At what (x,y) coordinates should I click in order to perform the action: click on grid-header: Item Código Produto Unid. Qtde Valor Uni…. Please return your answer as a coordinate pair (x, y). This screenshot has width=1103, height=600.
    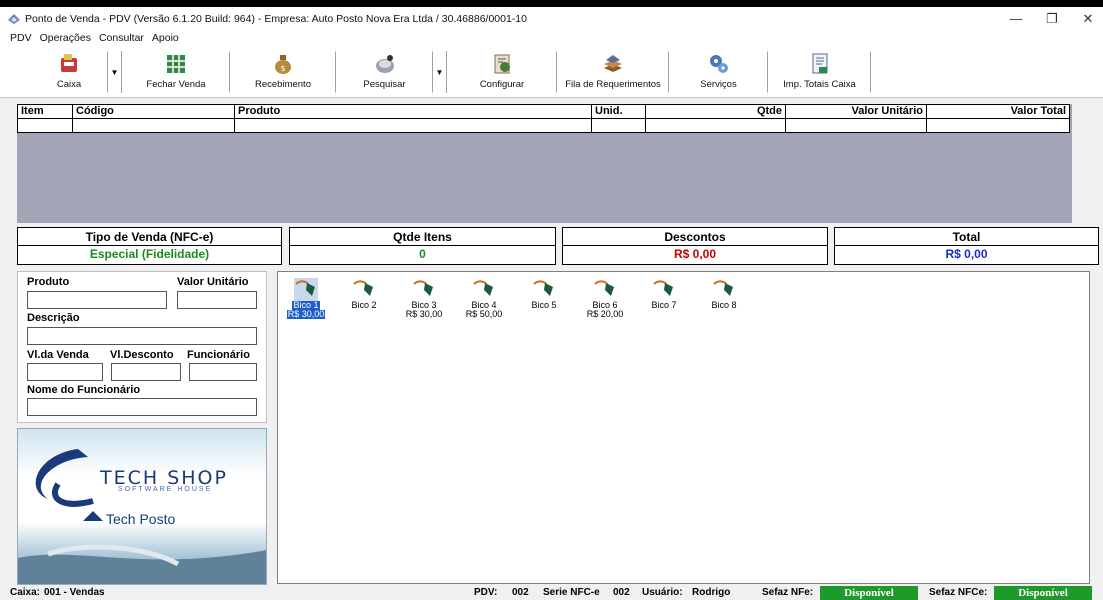
    Looking at the image, I should click on (543, 111).